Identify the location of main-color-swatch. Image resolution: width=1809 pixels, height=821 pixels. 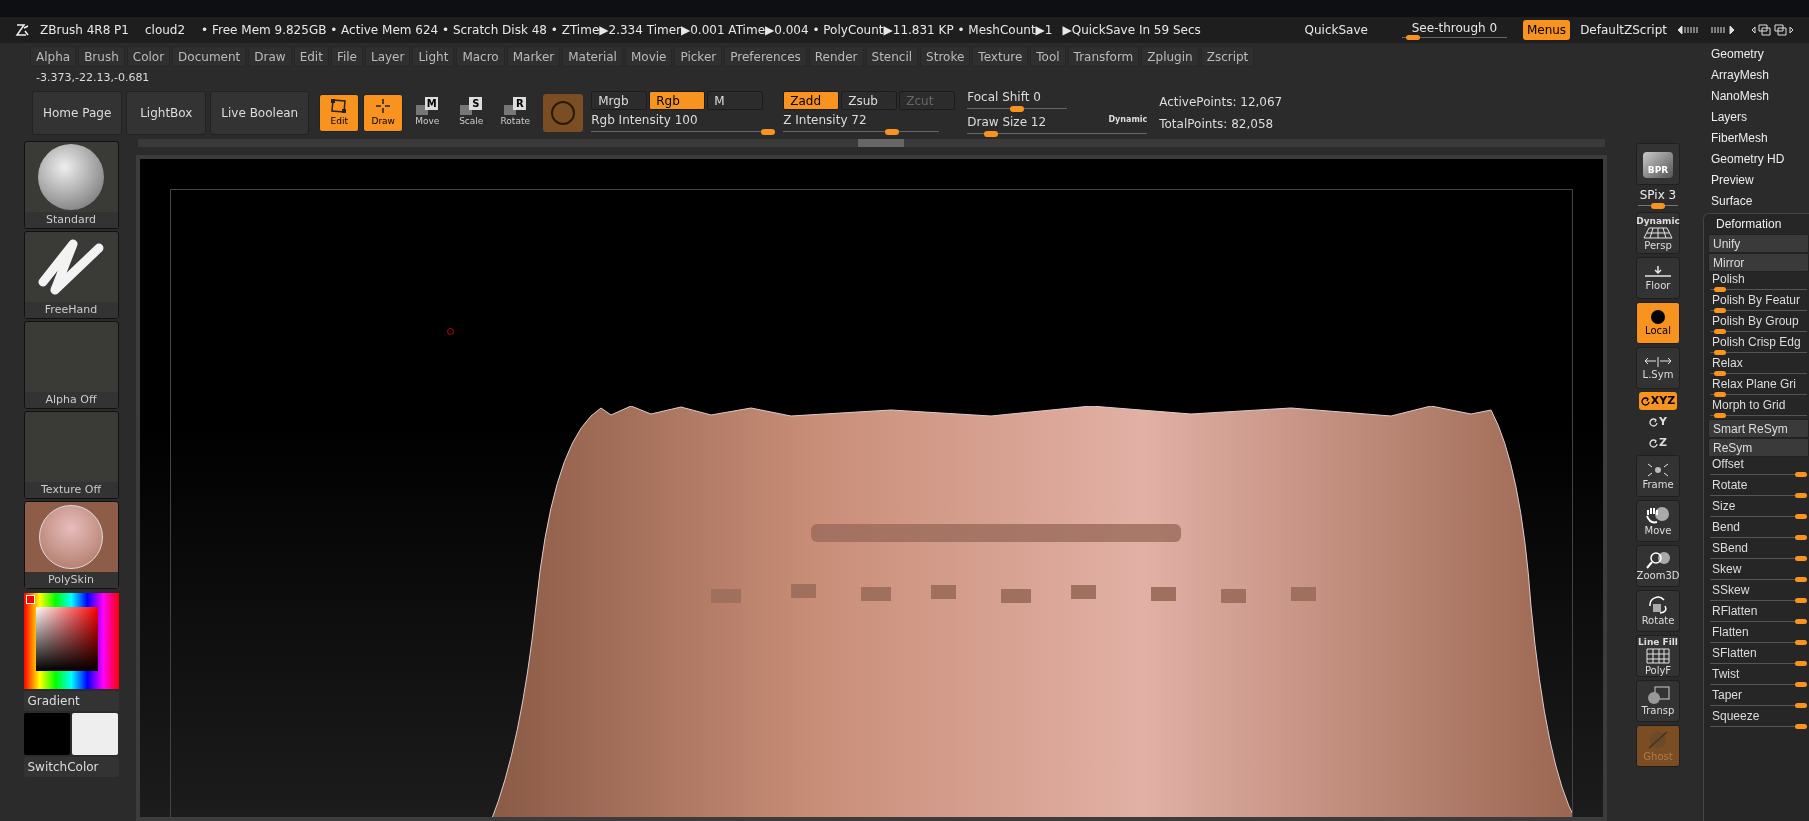
(47, 734).